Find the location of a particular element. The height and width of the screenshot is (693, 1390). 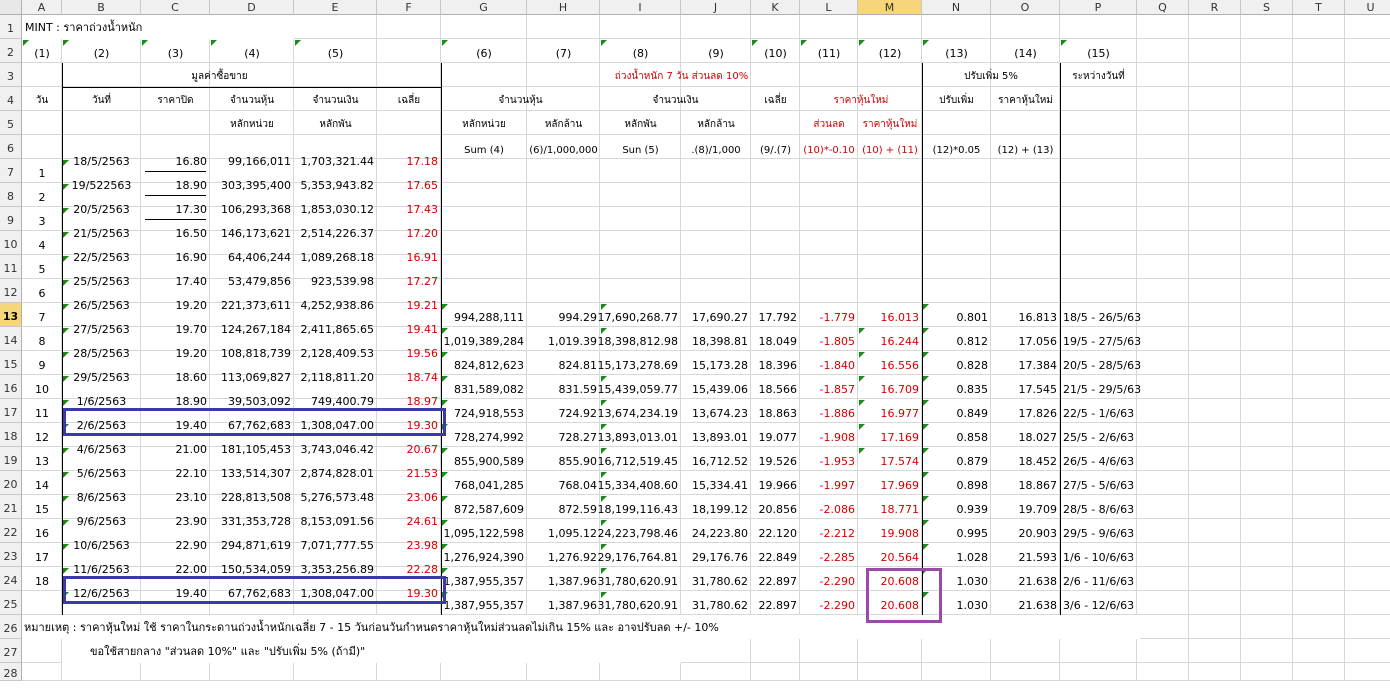

day-number: 9 is located at coordinates (42, 363).